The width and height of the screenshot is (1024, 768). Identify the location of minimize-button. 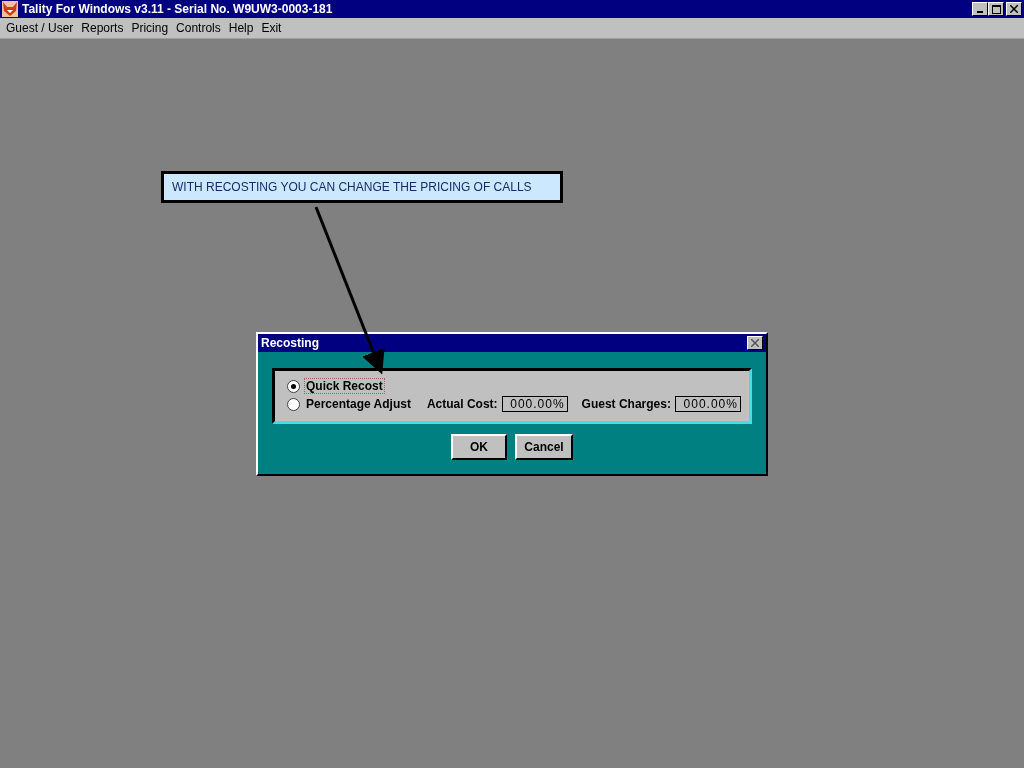
(980, 9).